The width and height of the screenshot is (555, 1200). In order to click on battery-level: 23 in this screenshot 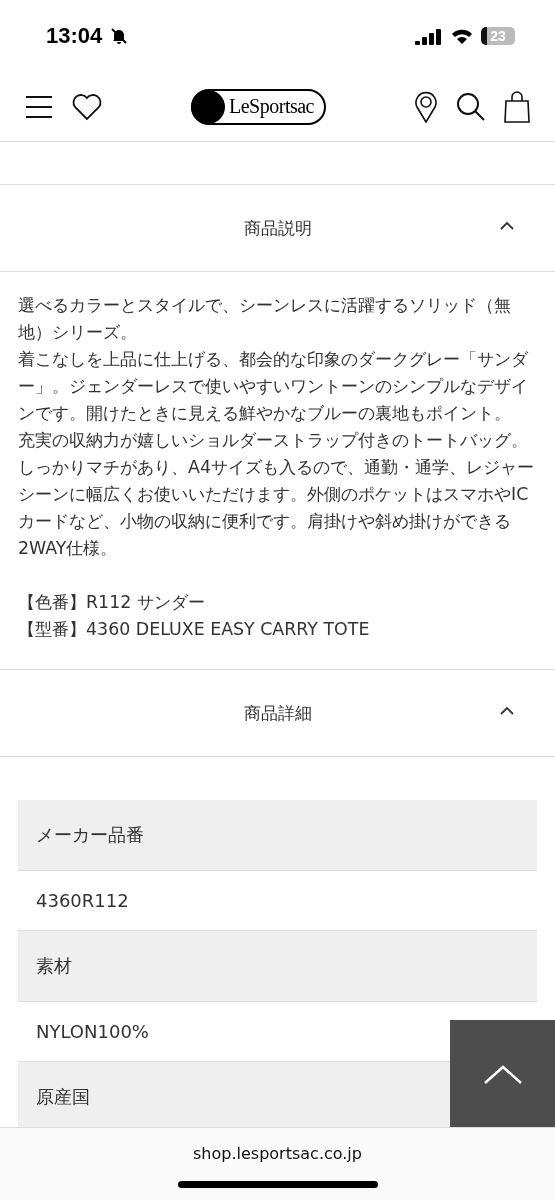, I will do `click(498, 36)`.